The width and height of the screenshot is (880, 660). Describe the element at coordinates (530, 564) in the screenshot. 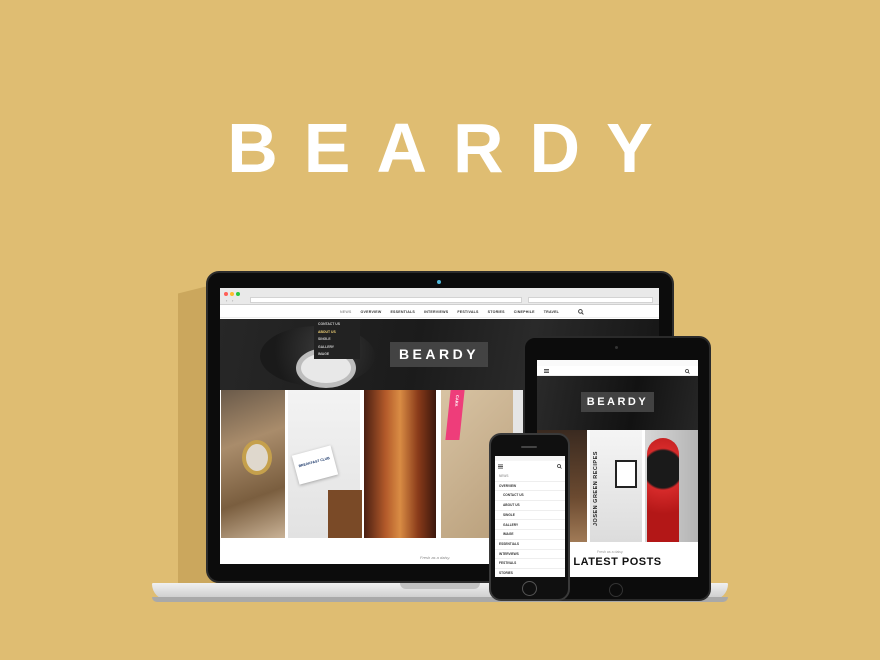

I see `phone-menu-item-festivals: FESTIVALS` at that location.